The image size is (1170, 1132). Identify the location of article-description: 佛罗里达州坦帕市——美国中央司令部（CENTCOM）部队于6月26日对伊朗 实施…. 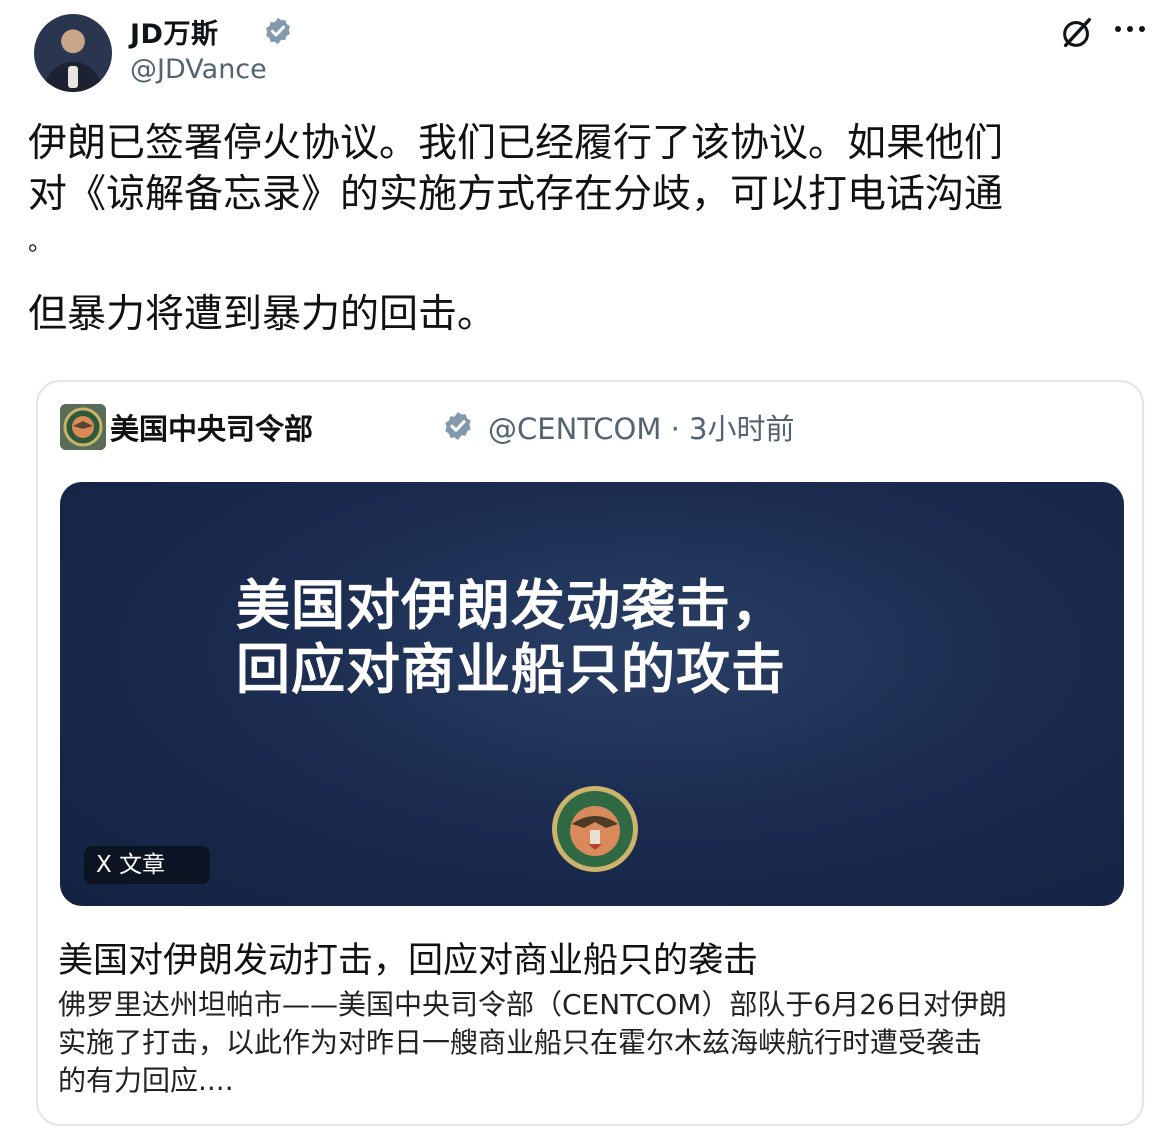
(588, 1043).